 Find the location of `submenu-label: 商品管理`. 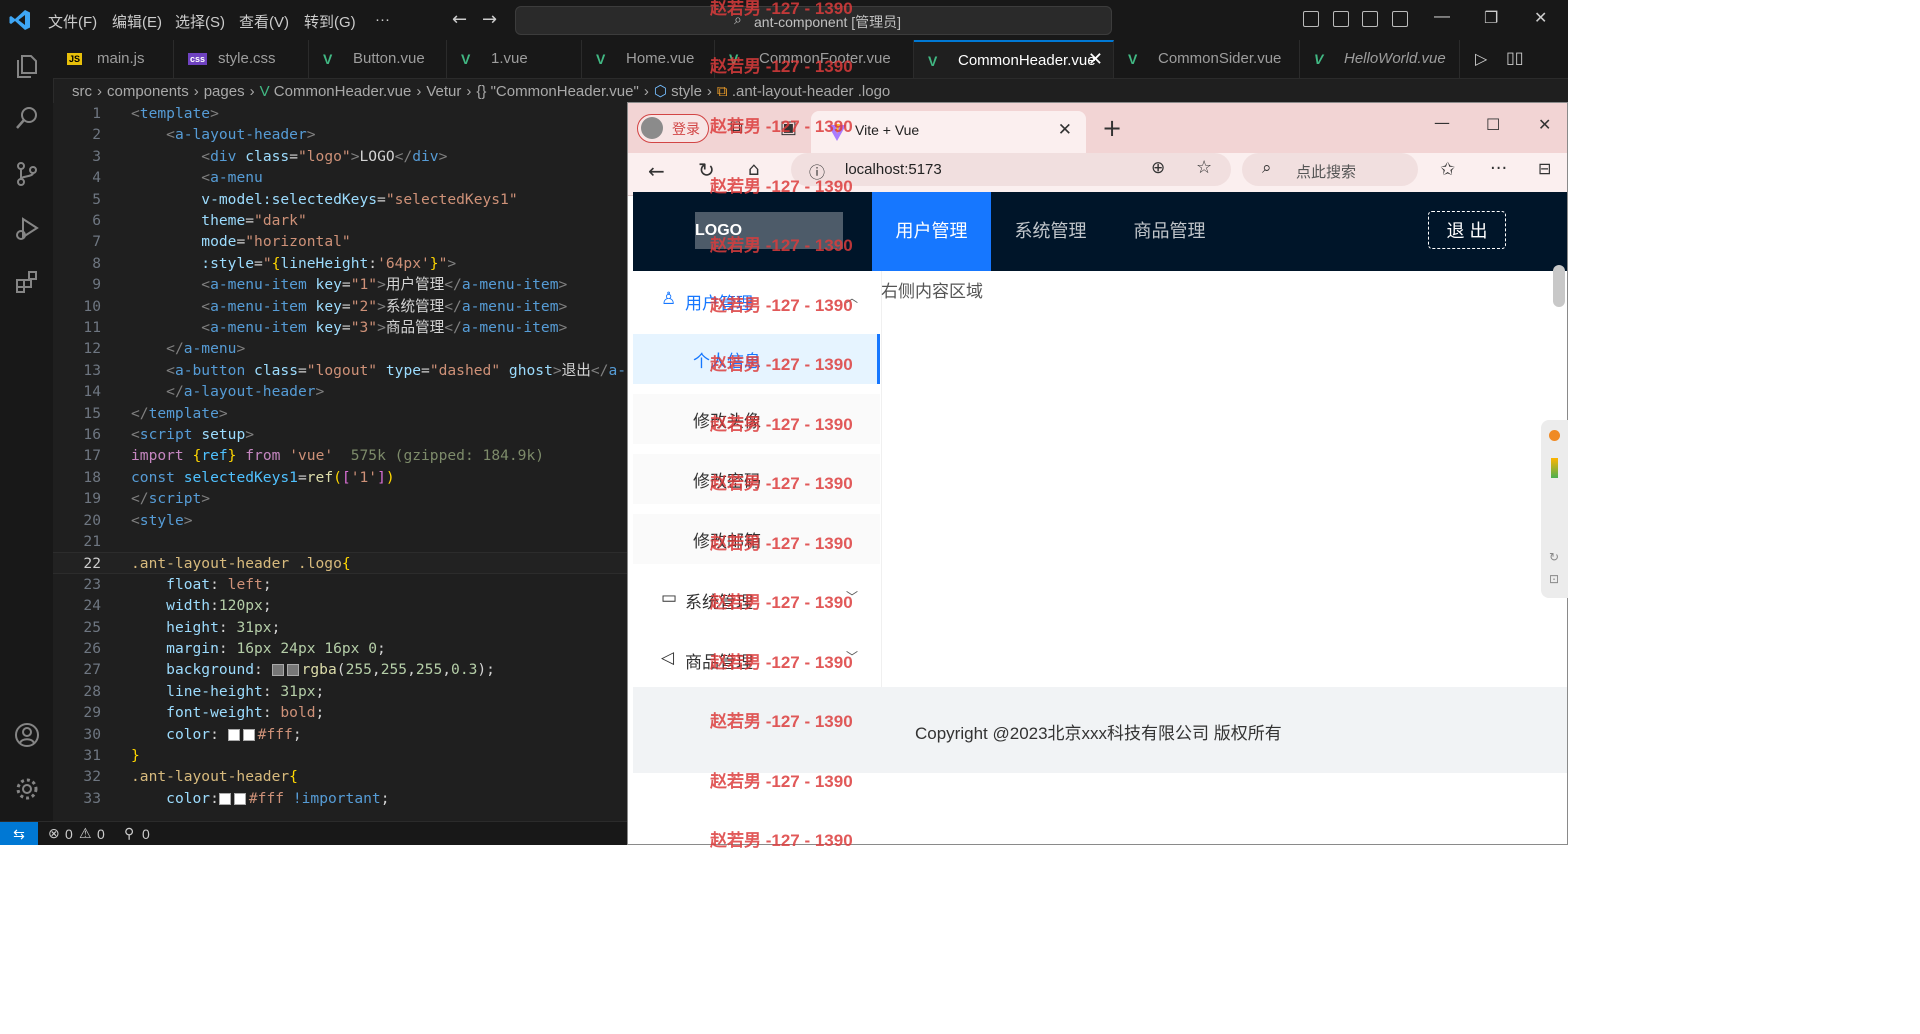

submenu-label: 商品管理 is located at coordinates (719, 662).